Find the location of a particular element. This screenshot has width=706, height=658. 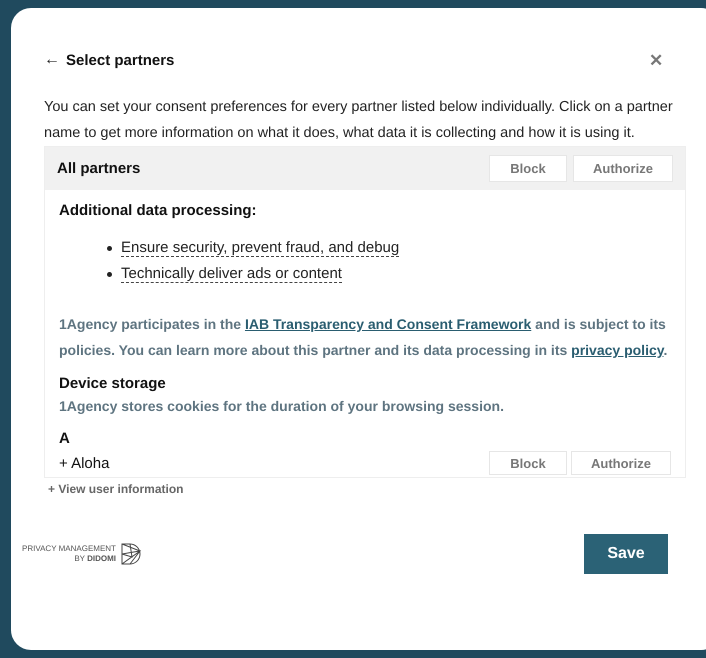

save-button: Save is located at coordinates (626, 554).